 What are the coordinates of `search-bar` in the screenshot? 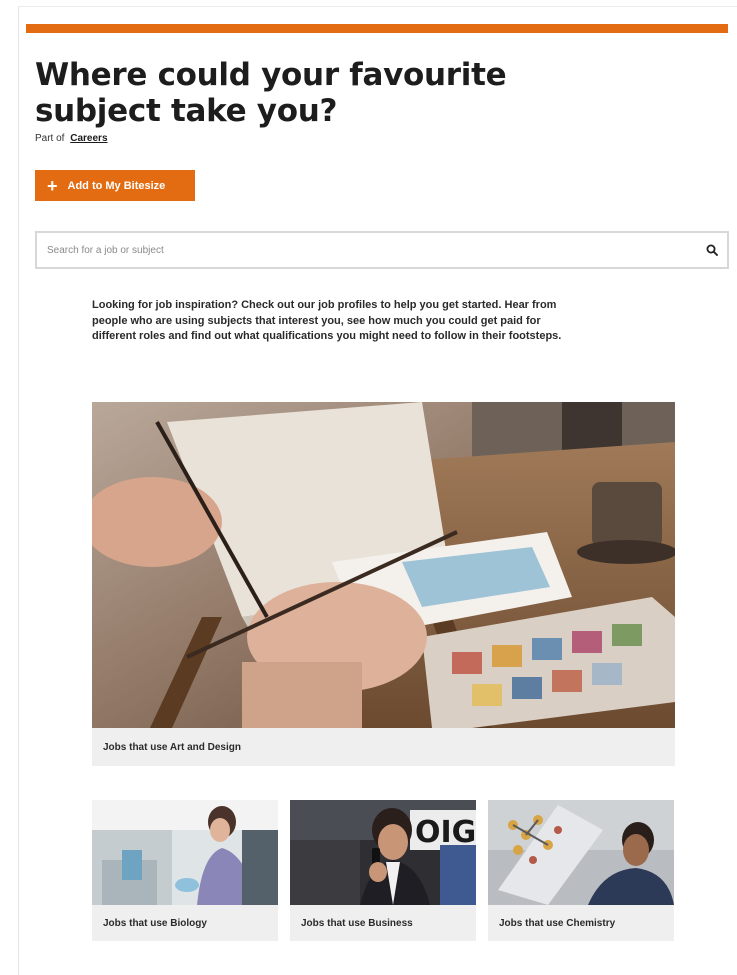 It's located at (382, 250).